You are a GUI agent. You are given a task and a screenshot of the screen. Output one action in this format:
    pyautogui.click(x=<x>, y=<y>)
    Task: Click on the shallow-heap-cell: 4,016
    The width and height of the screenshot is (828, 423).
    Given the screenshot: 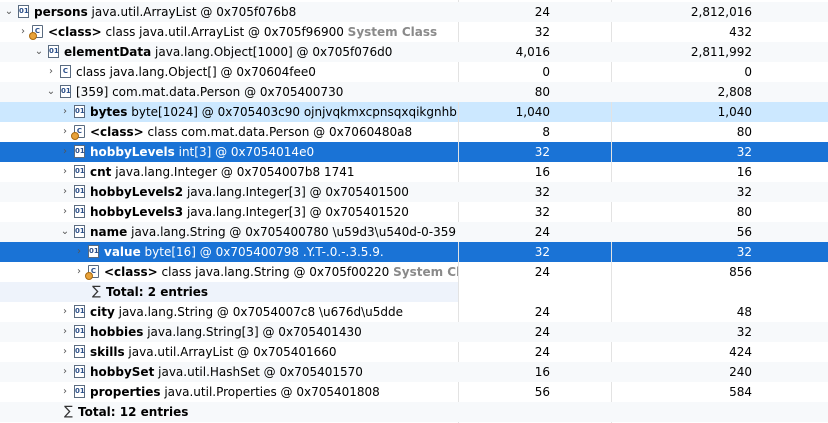 What is the action you would take?
    pyautogui.click(x=535, y=52)
    